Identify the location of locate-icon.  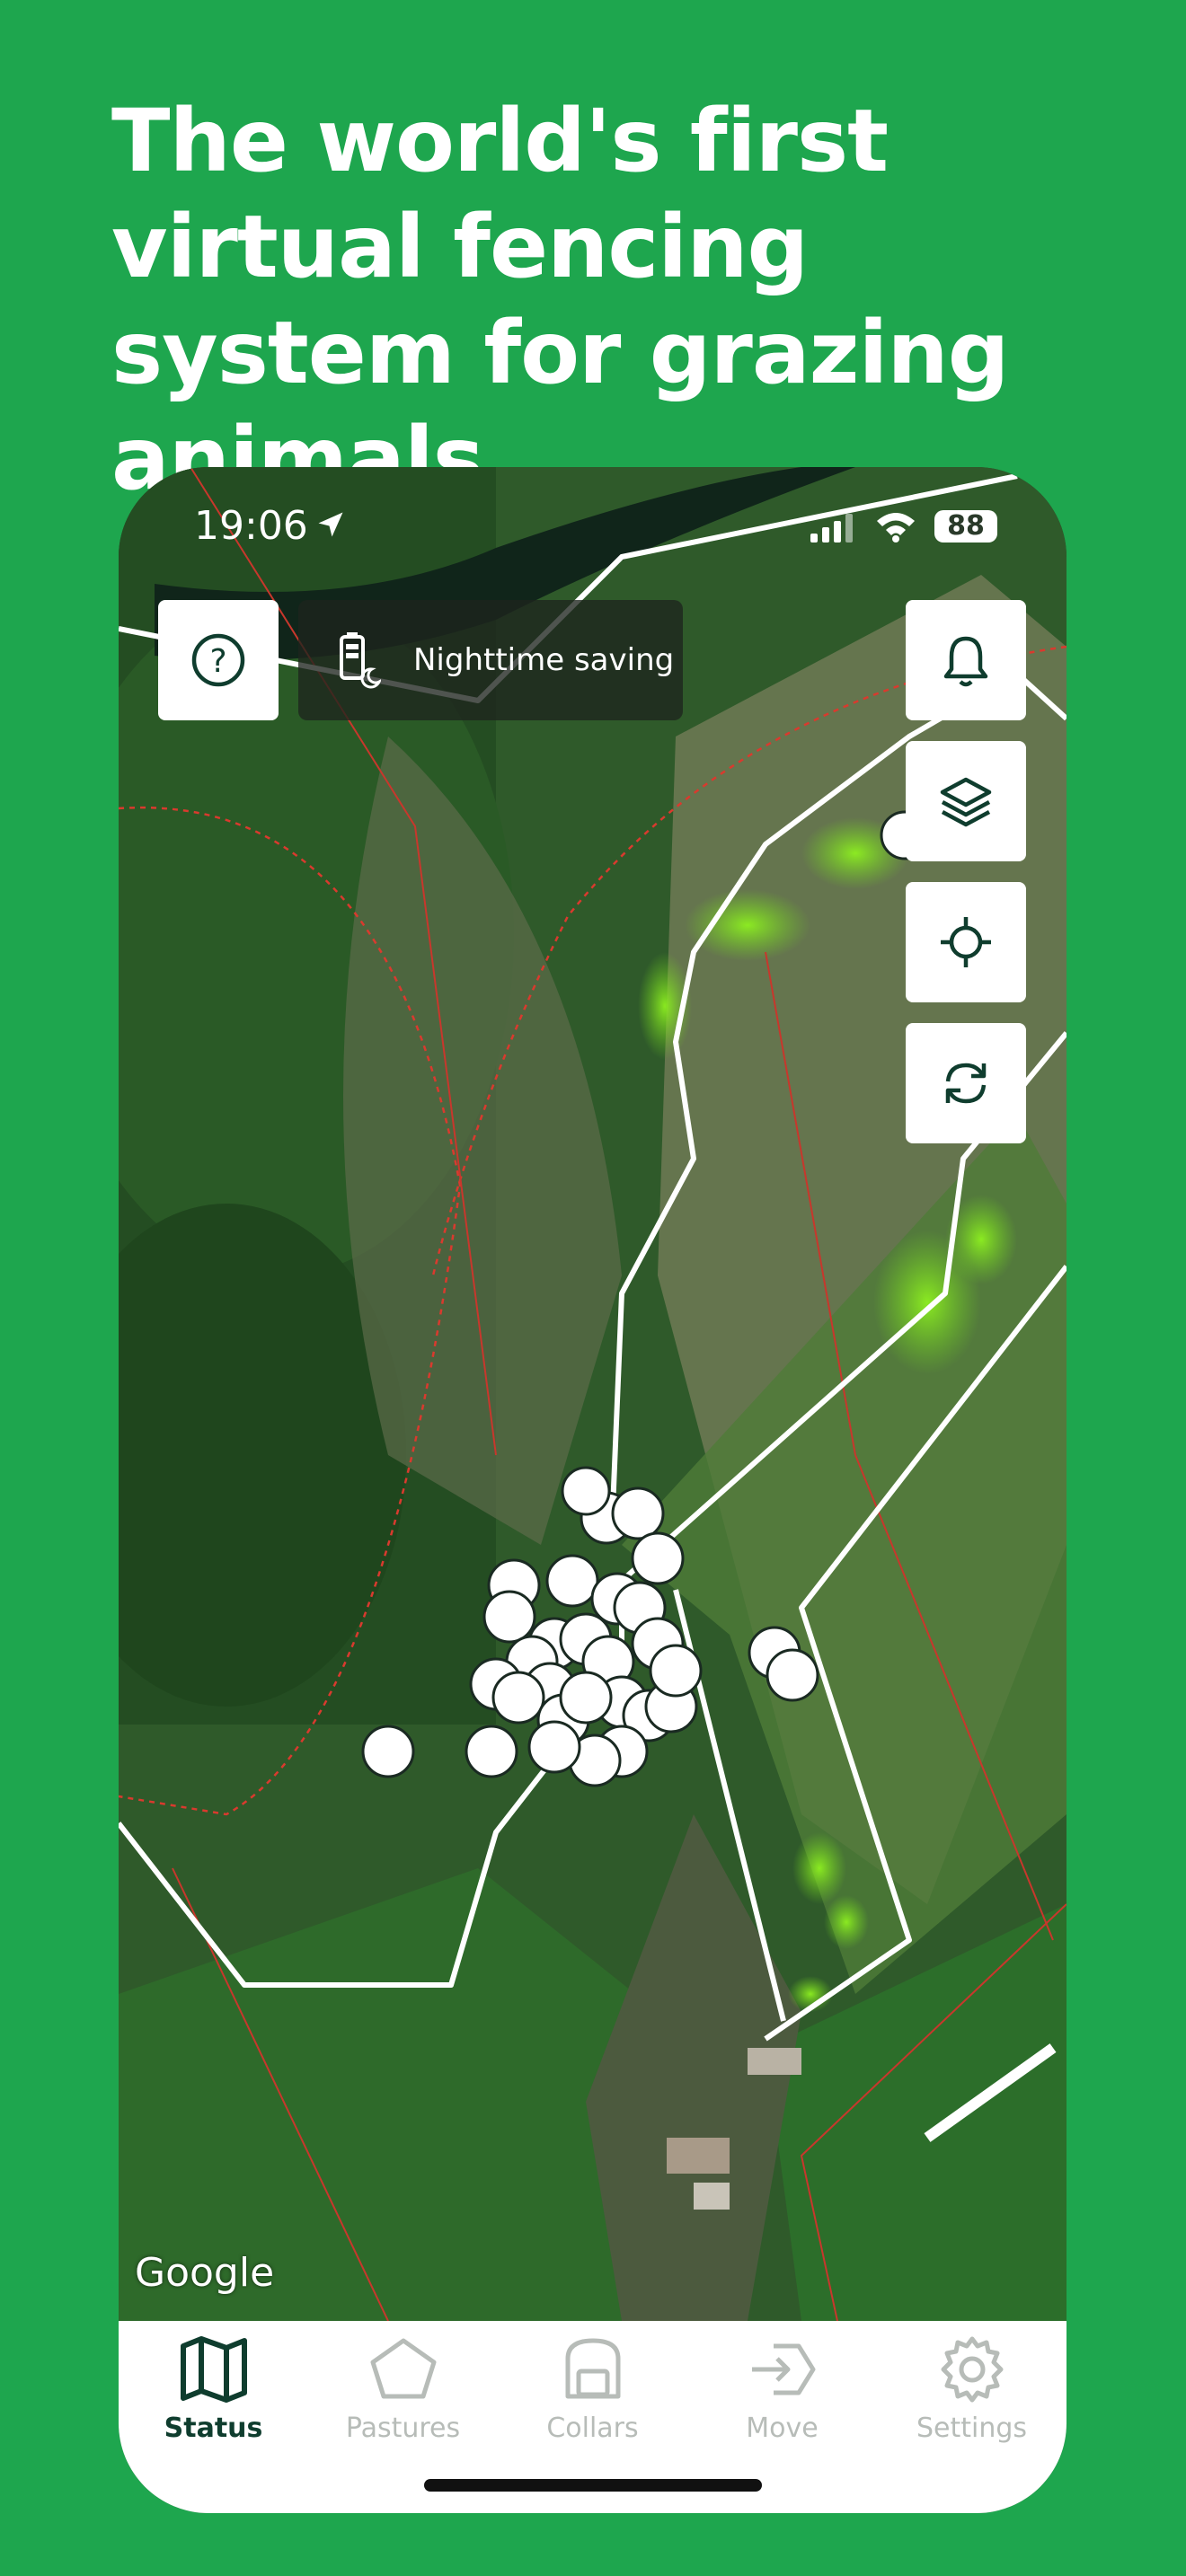
(966, 942).